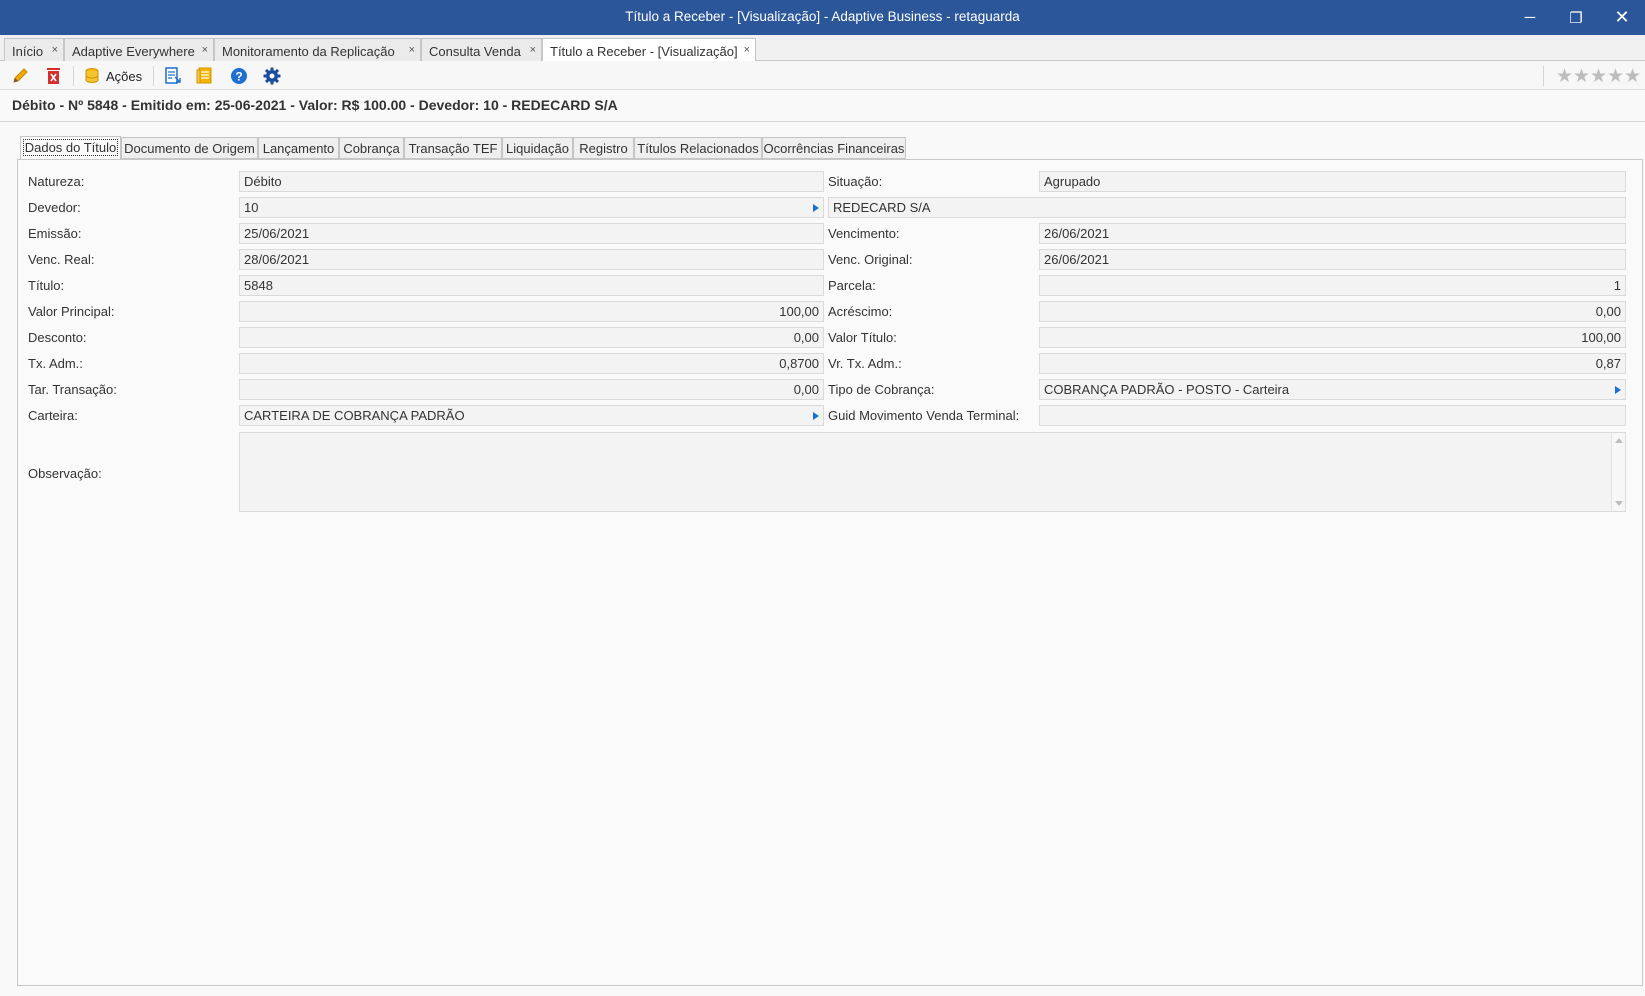 The width and height of the screenshot is (1645, 996). Describe the element at coordinates (205, 76) in the screenshot. I see `notes-button` at that location.